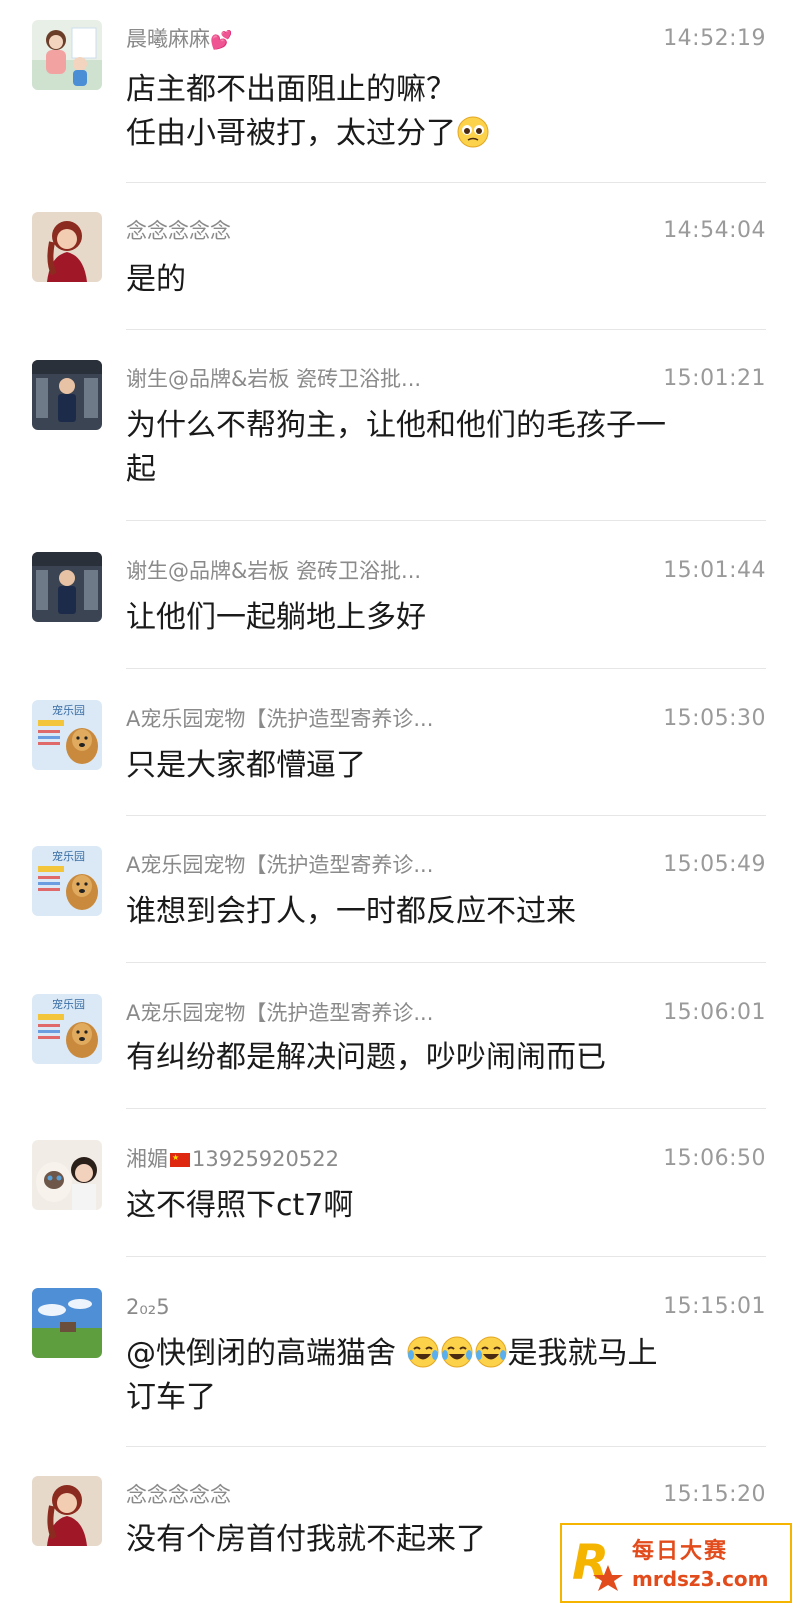  What do you see at coordinates (396, 447) in the screenshot?
I see `comment-text: 为什么不帮狗主，让他和他们的毛孩子一 起` at bounding box center [396, 447].